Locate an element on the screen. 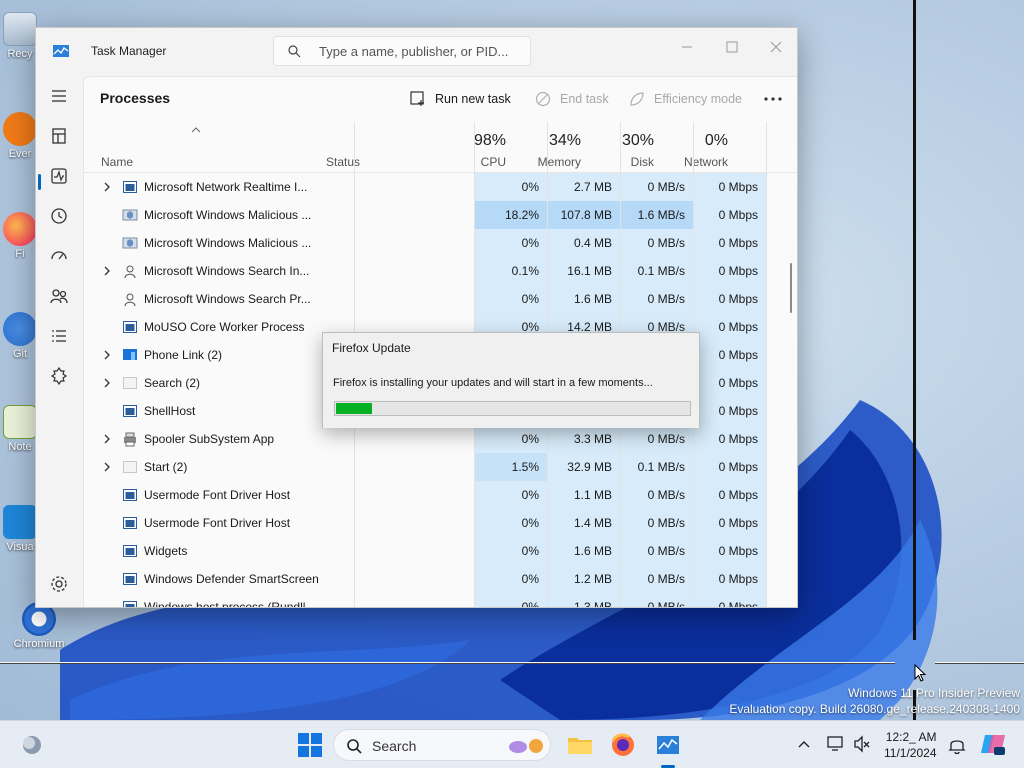 Image resolution: width=1024 pixels, height=768 pixels. taskbar: Search 12:2_ AM 11/1/2024 is located at coordinates (512, 744).